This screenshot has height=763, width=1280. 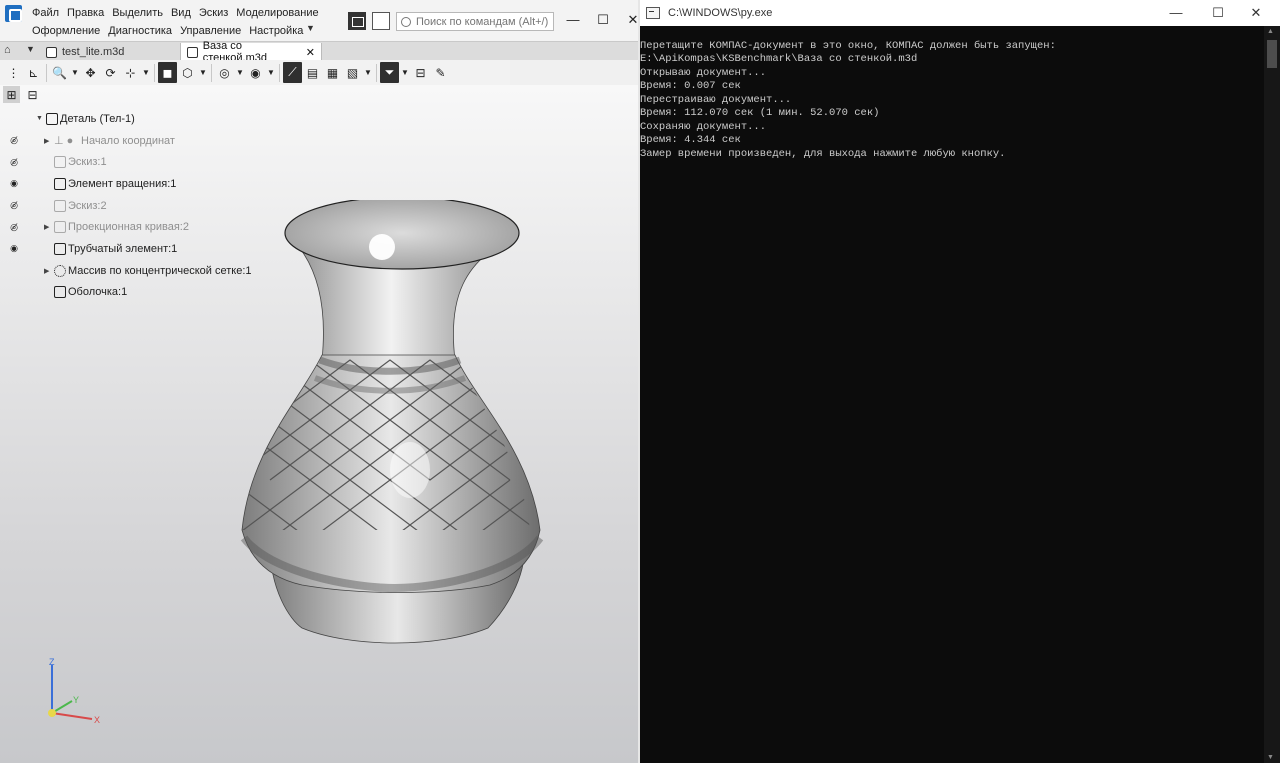 What do you see at coordinates (59, 72) in the screenshot?
I see `zoom-icon: 🔍` at bounding box center [59, 72].